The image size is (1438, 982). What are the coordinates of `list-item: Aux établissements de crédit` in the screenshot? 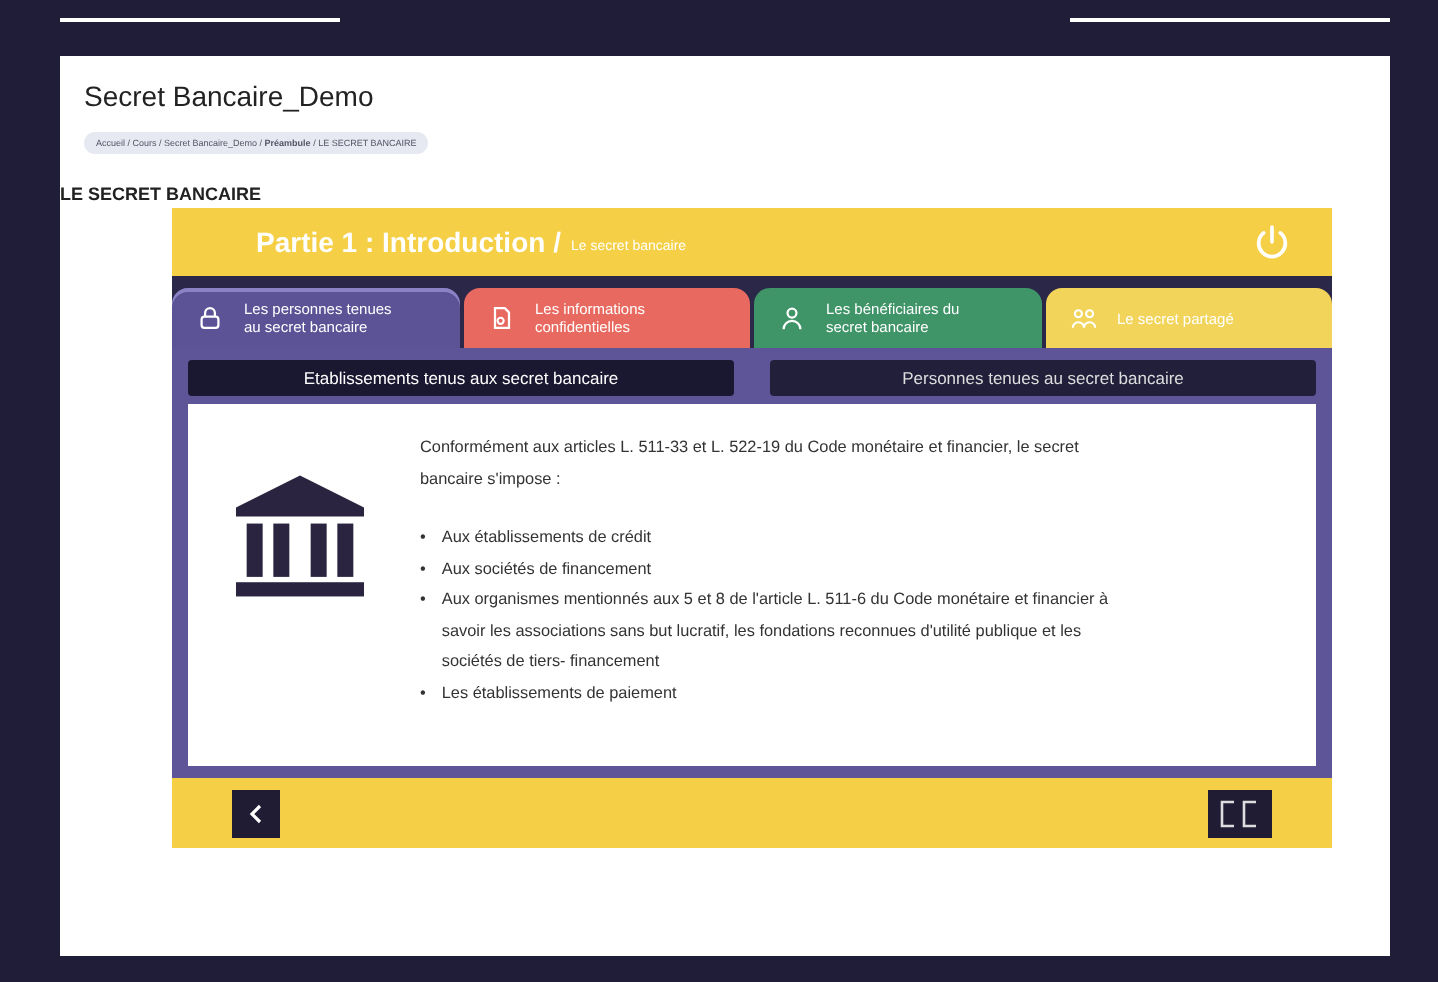 It's located at (546, 538).